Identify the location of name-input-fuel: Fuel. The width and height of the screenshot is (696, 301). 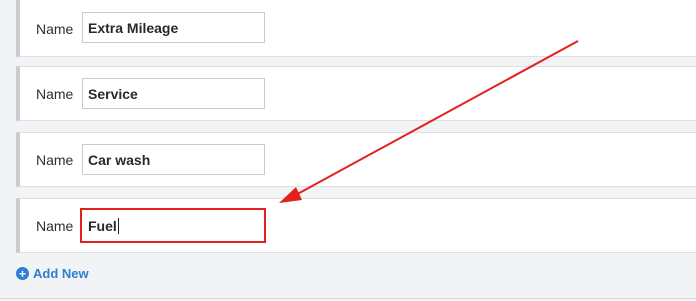
(173, 225).